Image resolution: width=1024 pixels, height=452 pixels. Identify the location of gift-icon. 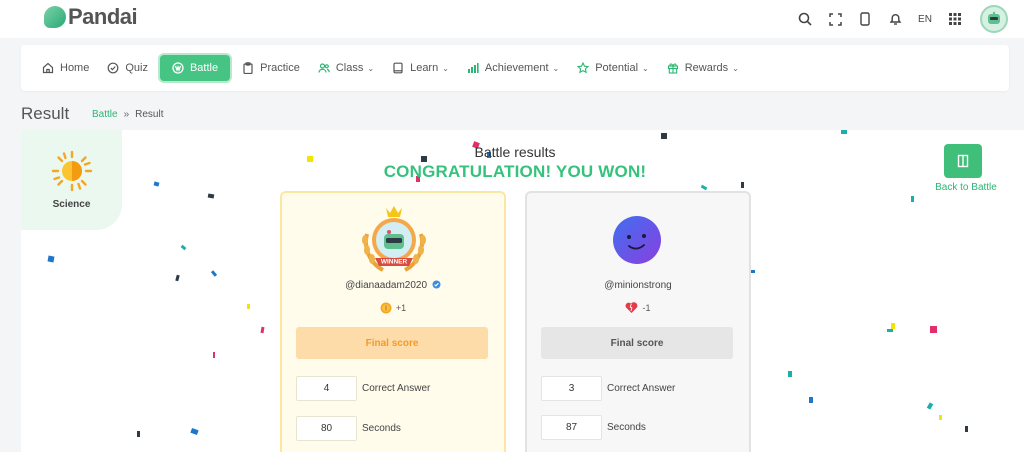
(673, 68).